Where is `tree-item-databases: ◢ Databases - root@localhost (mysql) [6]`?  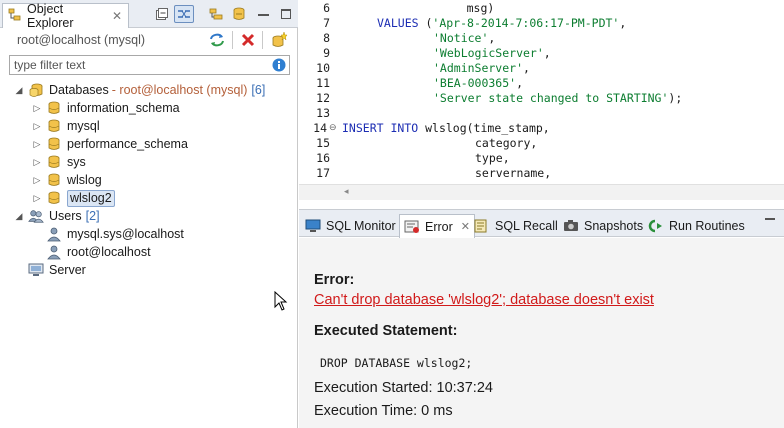
tree-item-databases: ◢ Databases - root@localhost (mysql) [6] is located at coordinates (140, 90).